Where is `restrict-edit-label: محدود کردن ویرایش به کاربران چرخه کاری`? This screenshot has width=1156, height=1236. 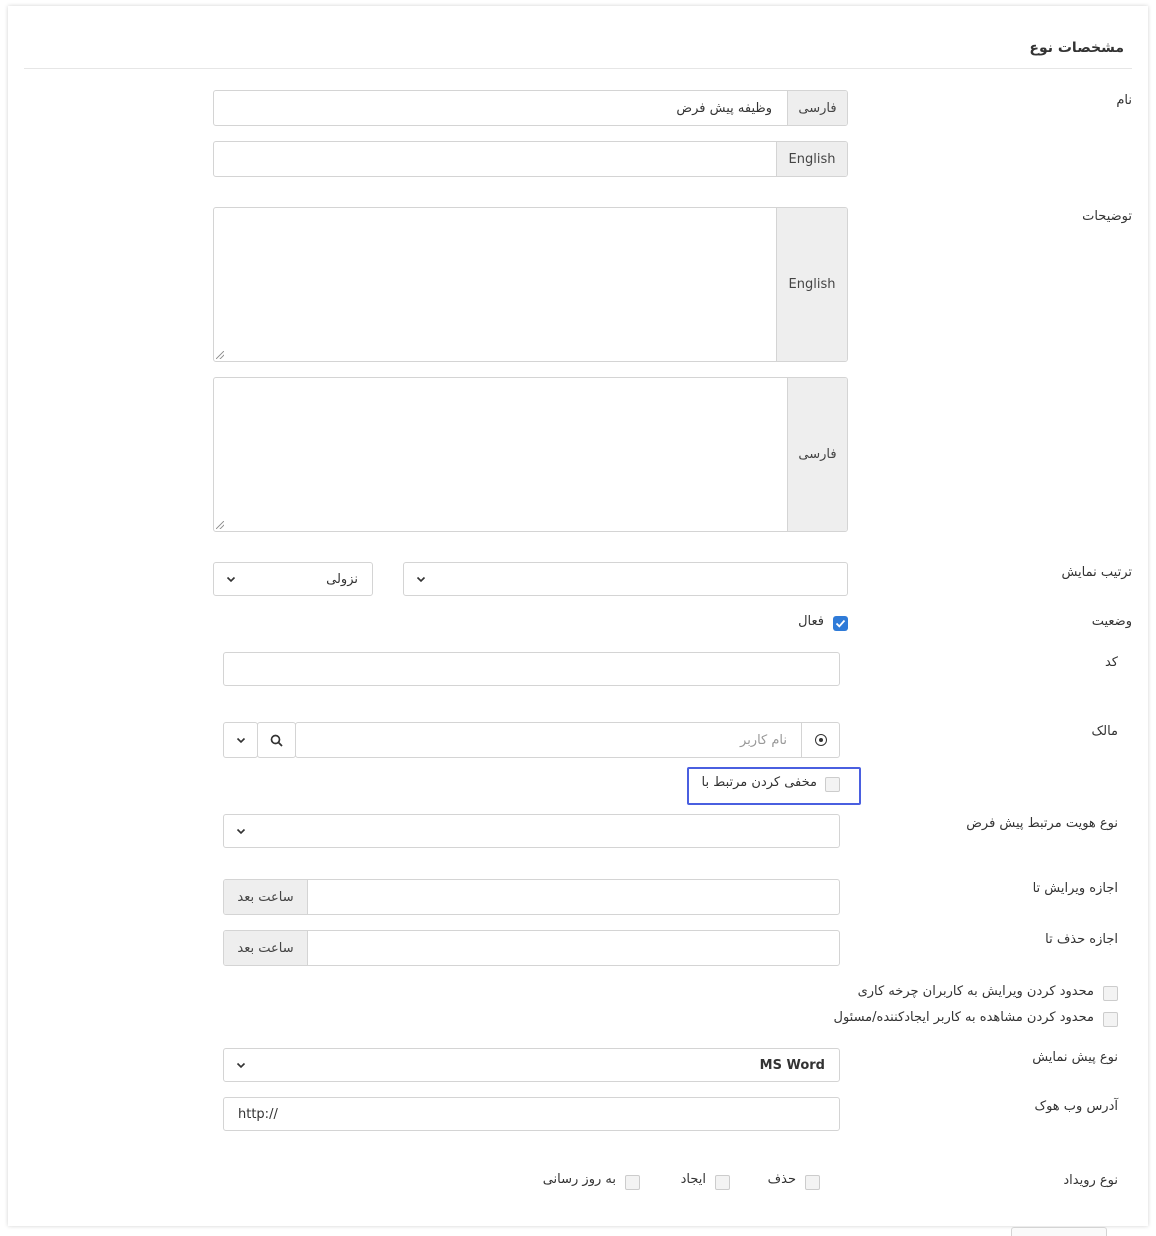
restrict-edit-label: محدود کردن ویرایش به کاربران چرخه کاری is located at coordinates (975, 991).